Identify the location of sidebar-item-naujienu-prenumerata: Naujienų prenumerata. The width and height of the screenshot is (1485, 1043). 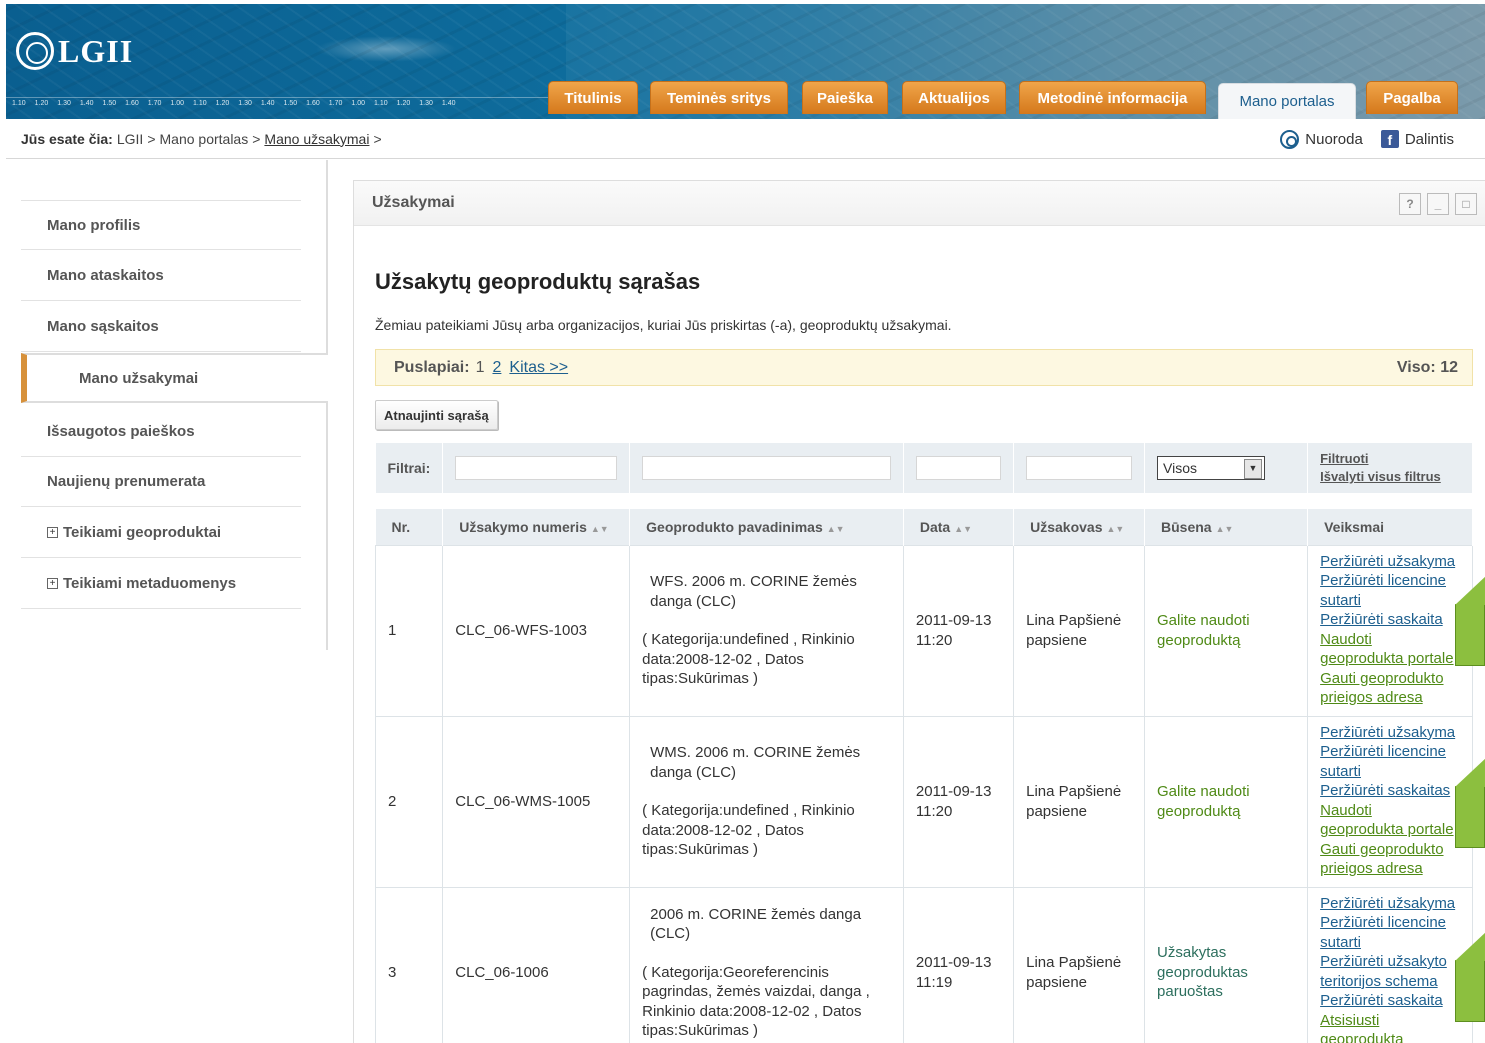
(161, 482).